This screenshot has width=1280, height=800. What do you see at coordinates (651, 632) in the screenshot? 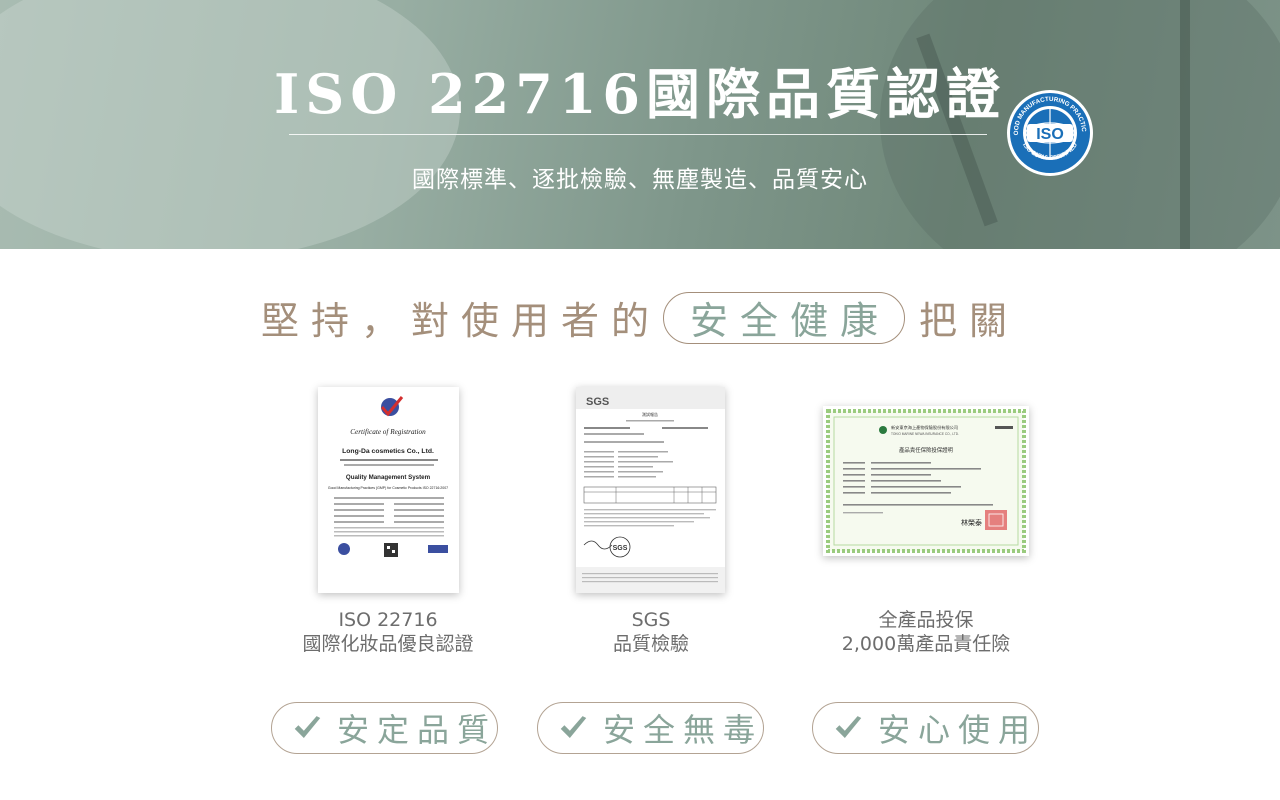
I see `certificate-caption: SGS 品質檢驗` at bounding box center [651, 632].